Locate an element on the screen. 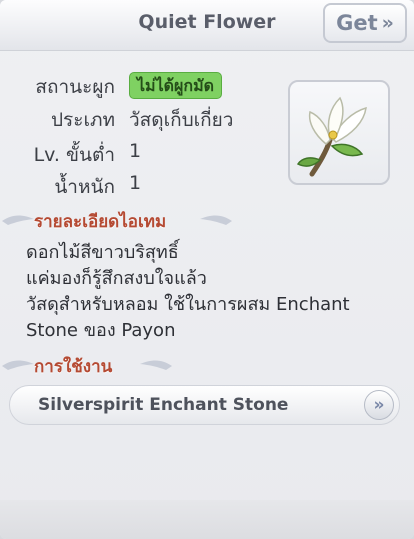  usage-item-silverspirit-enchant-stone: Silverspirit Enchant Stone » is located at coordinates (204, 405).